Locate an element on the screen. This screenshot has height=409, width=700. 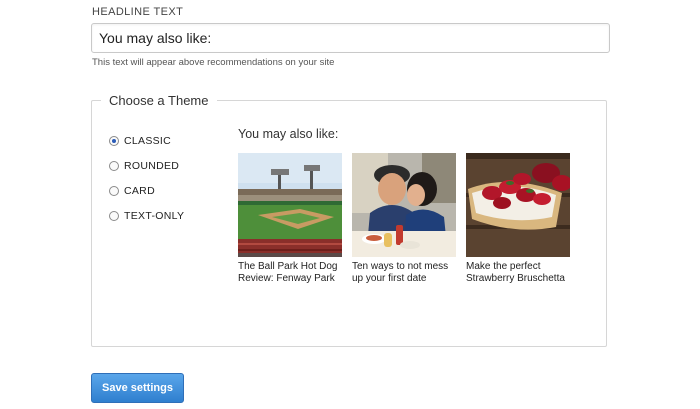
radio-classic: CLASSIC is located at coordinates (140, 141).